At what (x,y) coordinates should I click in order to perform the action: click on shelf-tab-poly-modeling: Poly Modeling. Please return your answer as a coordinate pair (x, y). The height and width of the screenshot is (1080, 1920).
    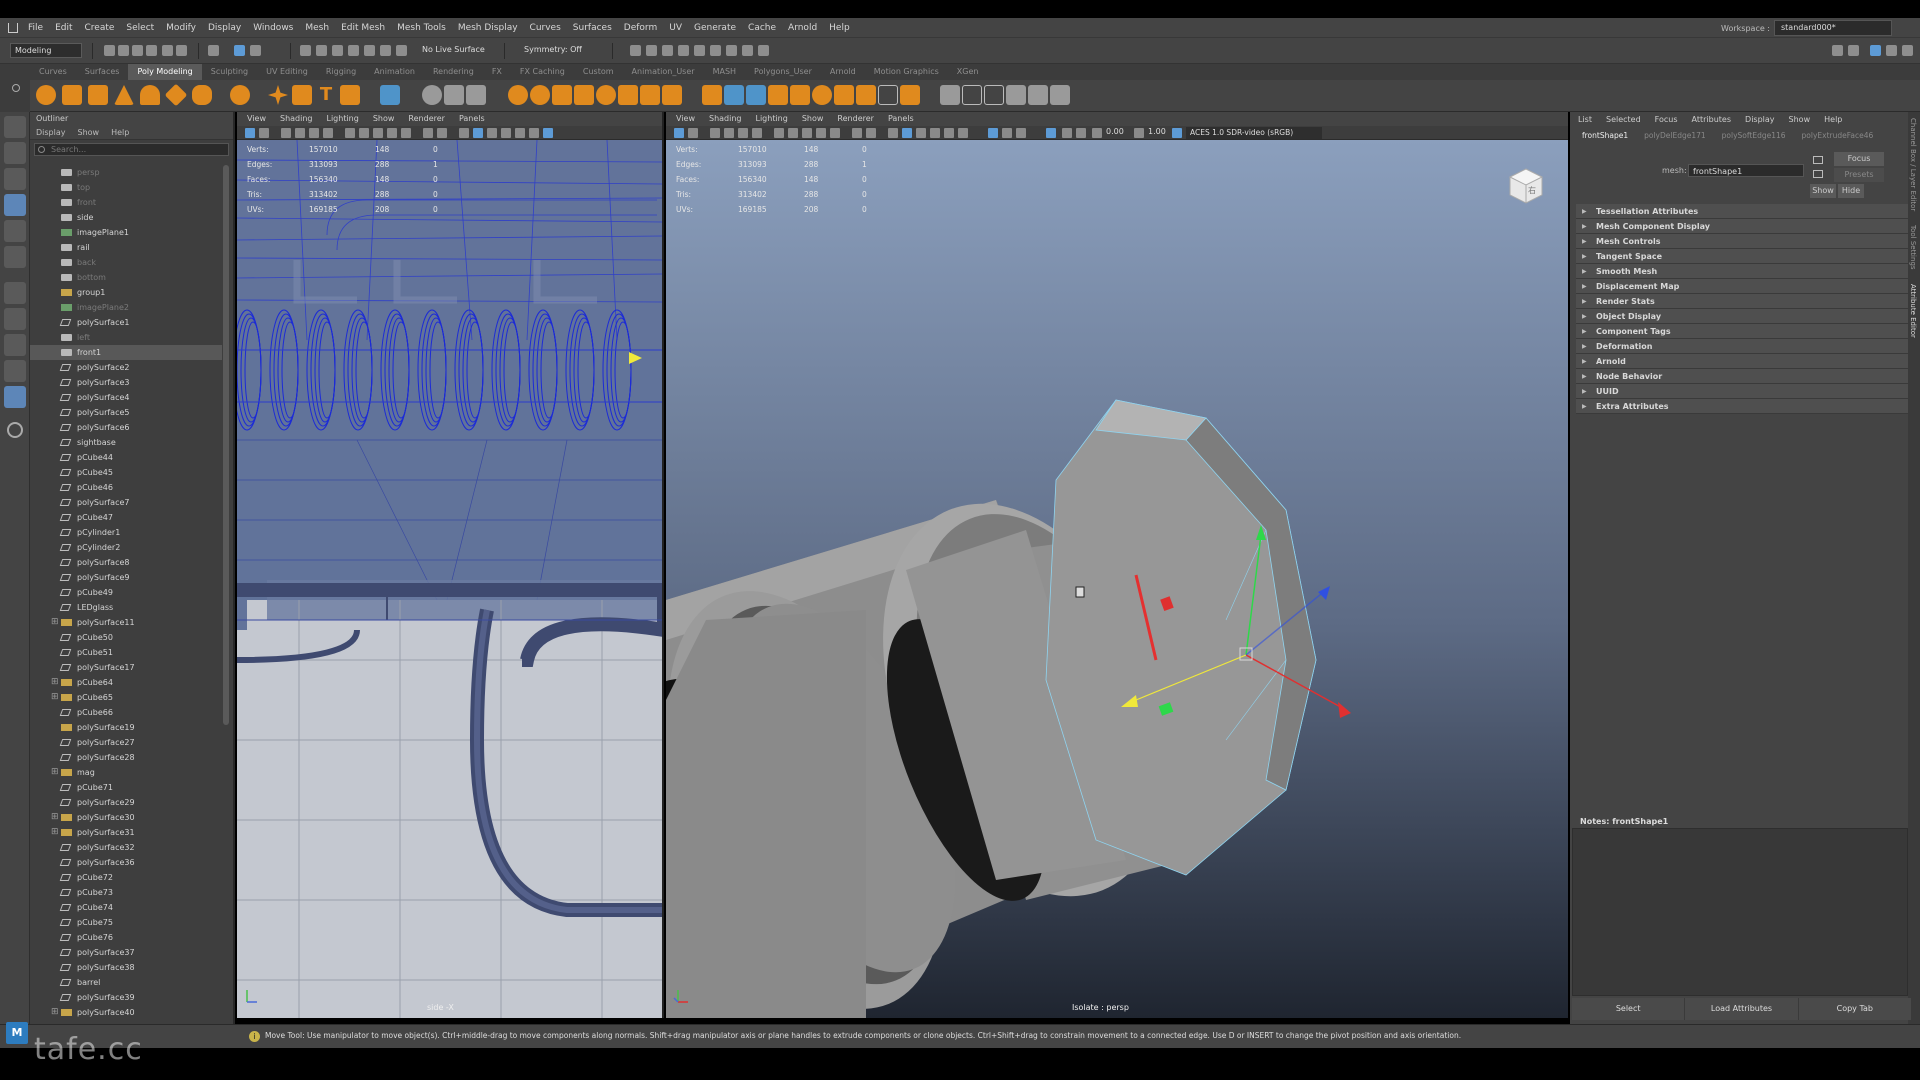
    Looking at the image, I should click on (165, 72).